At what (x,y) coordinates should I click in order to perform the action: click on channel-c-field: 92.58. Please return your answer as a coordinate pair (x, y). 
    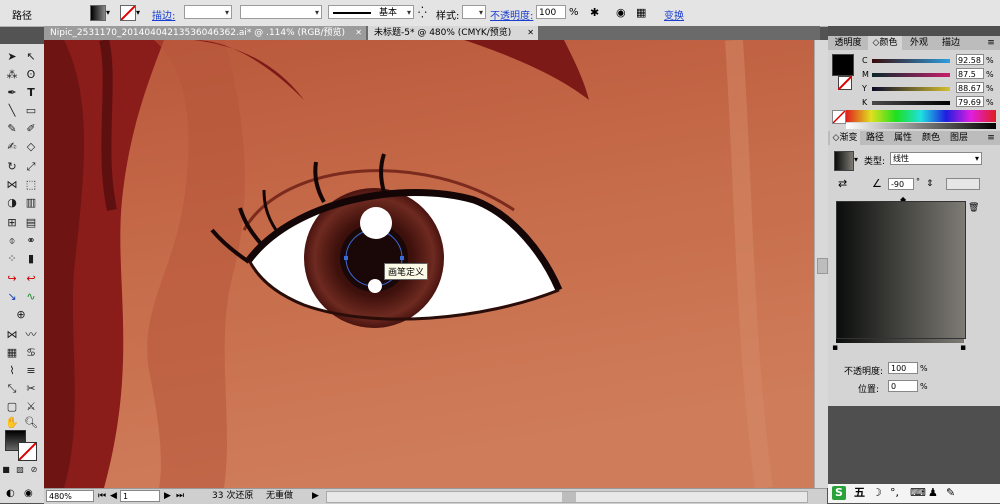
    Looking at the image, I should click on (970, 59).